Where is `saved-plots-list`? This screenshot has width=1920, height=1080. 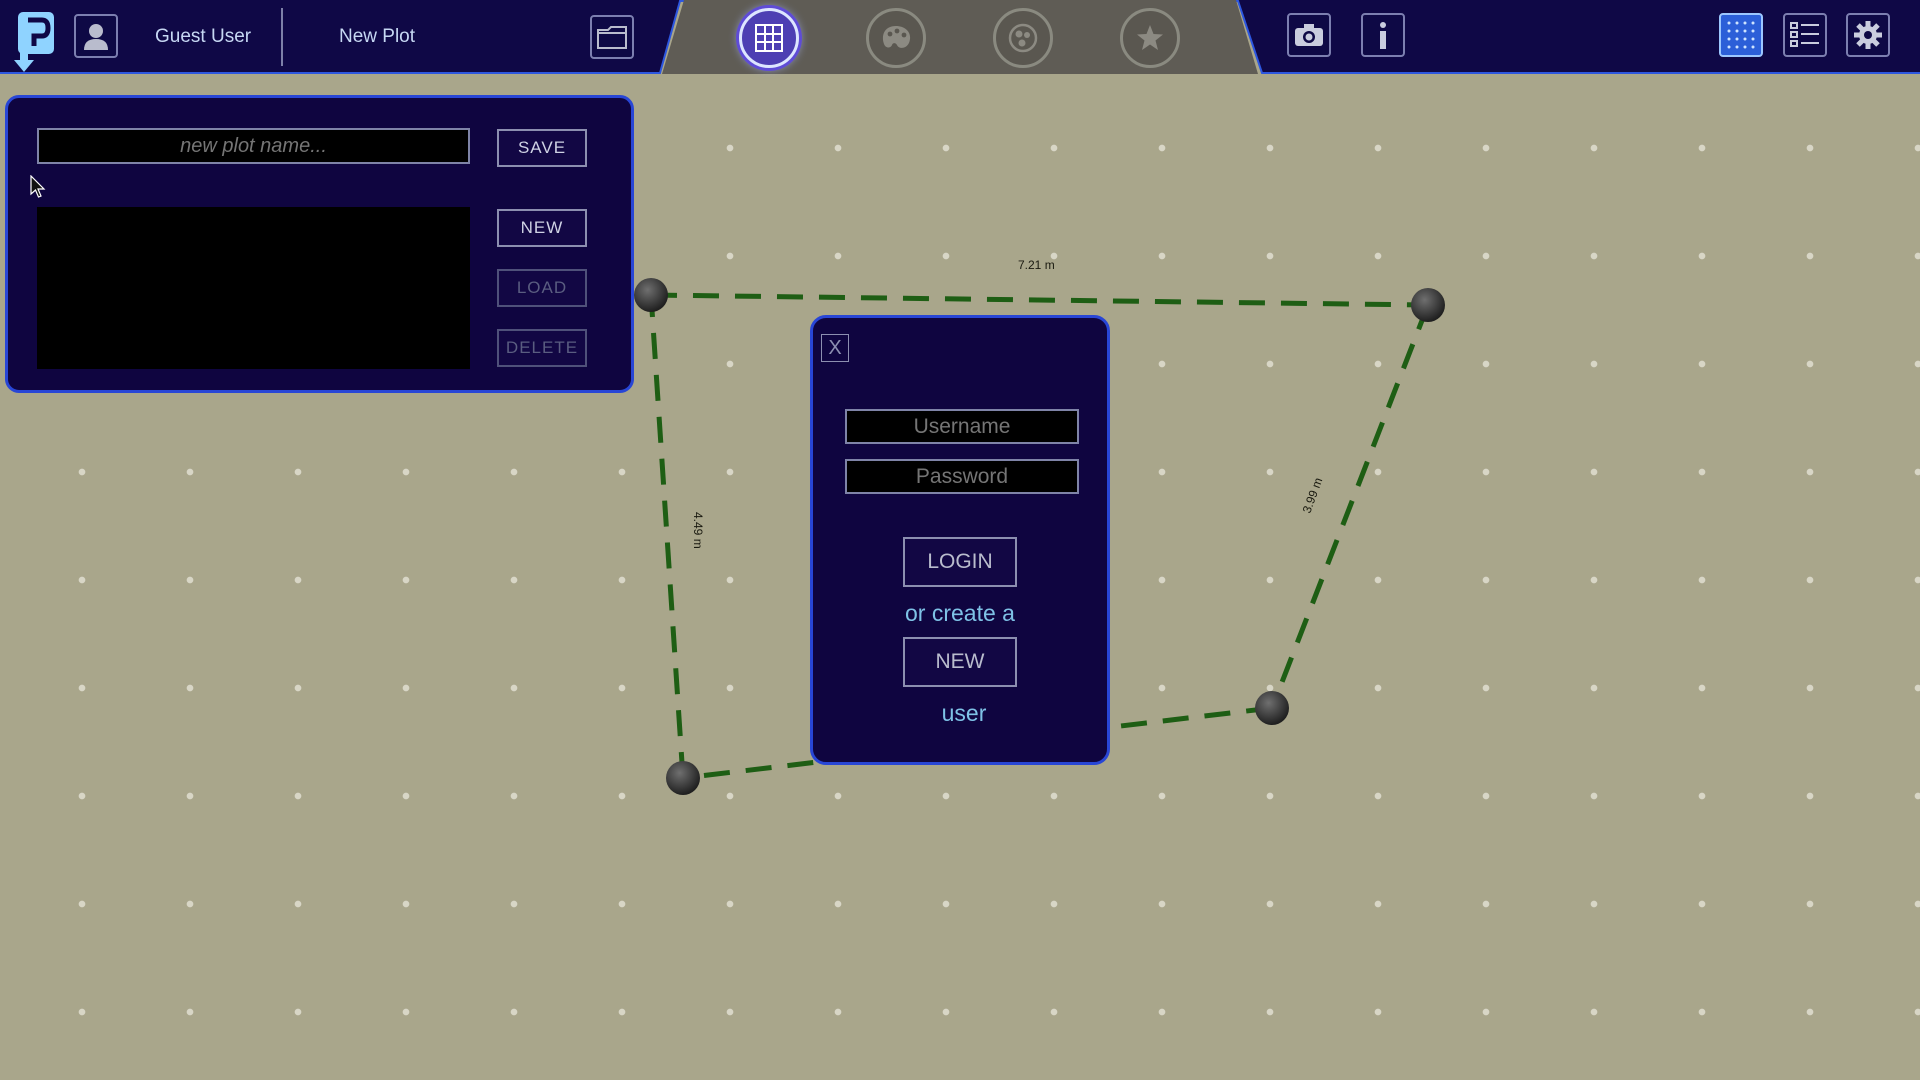
saved-plots-list is located at coordinates (253, 288).